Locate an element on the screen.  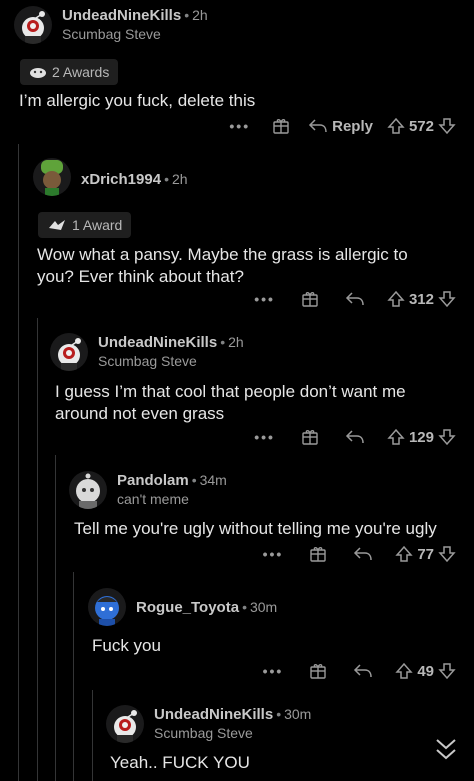
reply-label: Reply is located at coordinates (352, 126).